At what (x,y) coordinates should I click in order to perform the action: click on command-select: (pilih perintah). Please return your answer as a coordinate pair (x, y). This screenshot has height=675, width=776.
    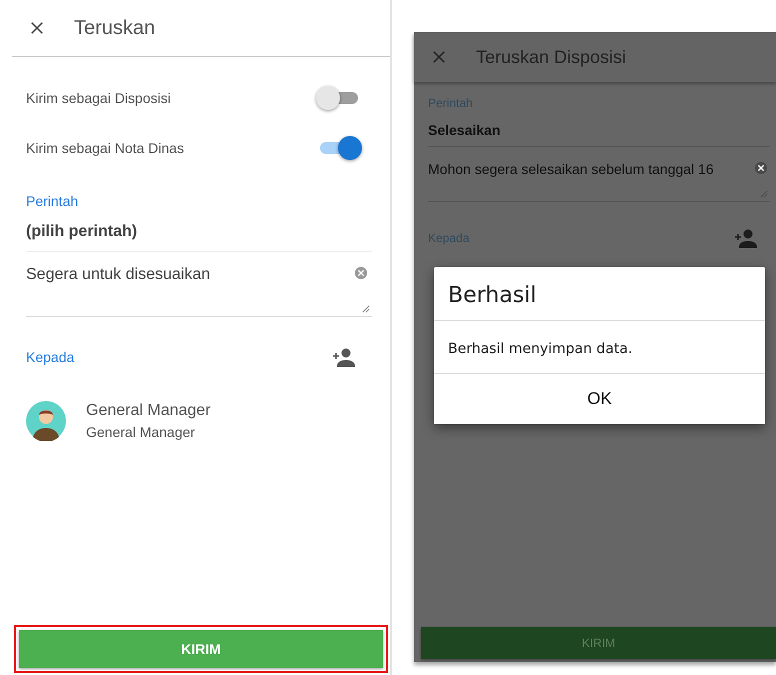
    Looking at the image, I should click on (199, 230).